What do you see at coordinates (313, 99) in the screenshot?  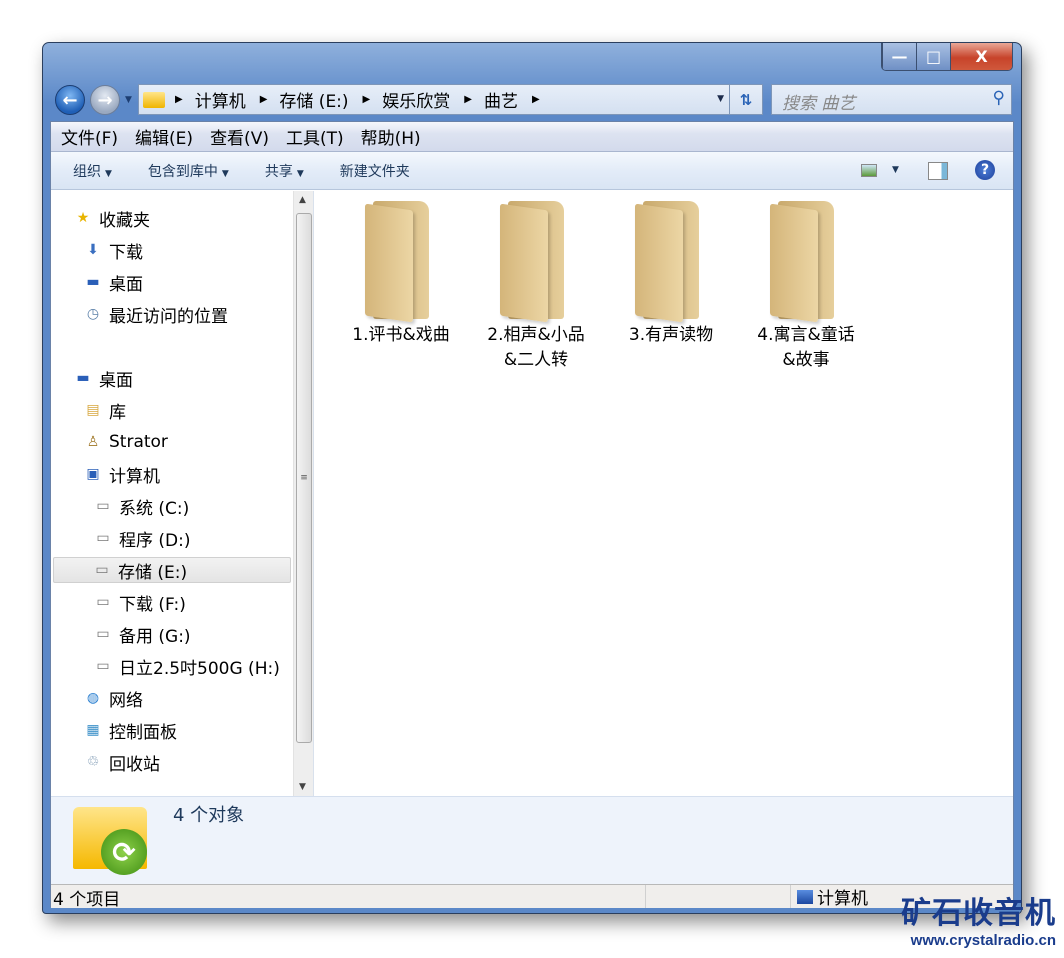 I see `breadcrumb-drive-e: 存储 (E:)` at bounding box center [313, 99].